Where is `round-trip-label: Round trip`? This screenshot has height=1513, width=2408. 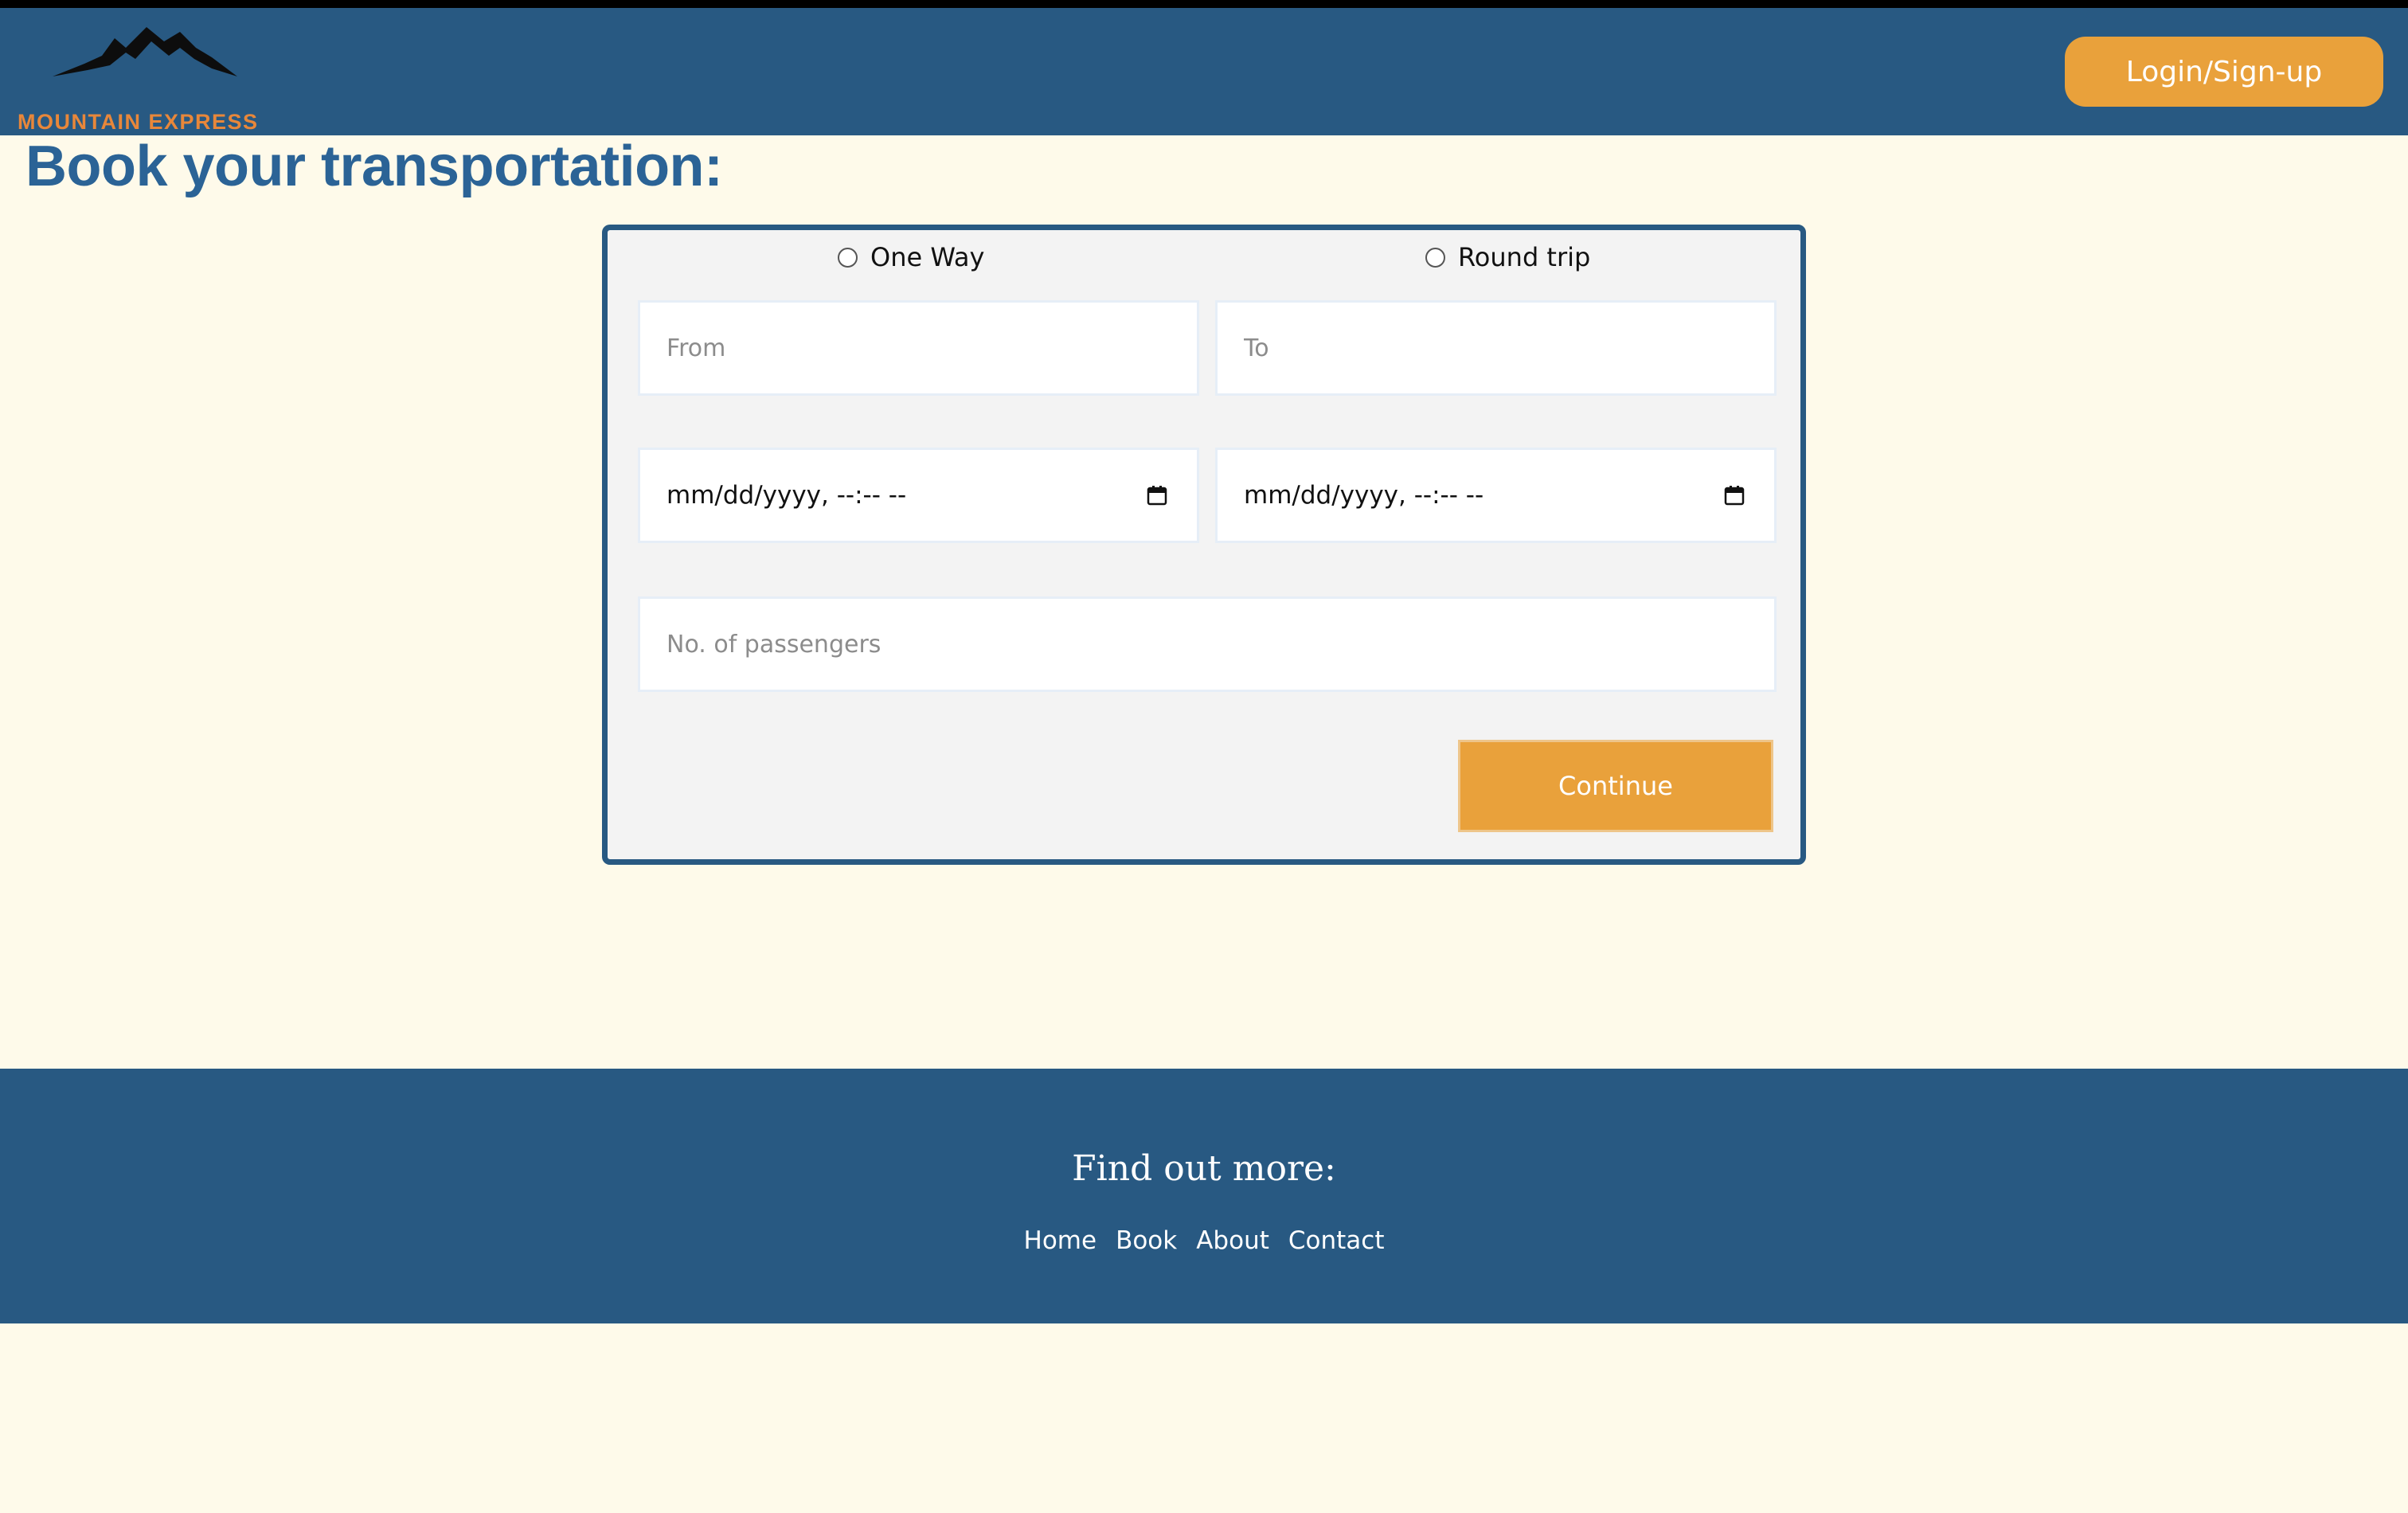 round-trip-label: Round trip is located at coordinates (1524, 257).